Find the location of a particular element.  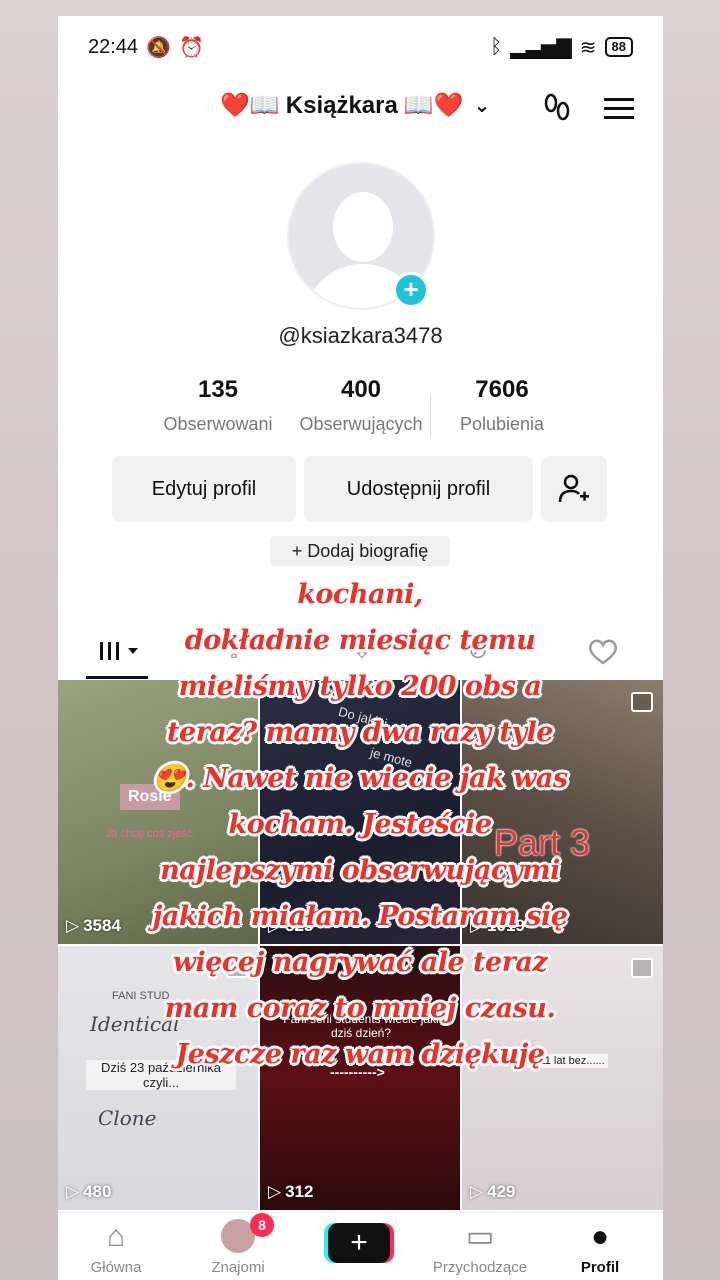

account-name: Książkara is located at coordinates (341, 105).